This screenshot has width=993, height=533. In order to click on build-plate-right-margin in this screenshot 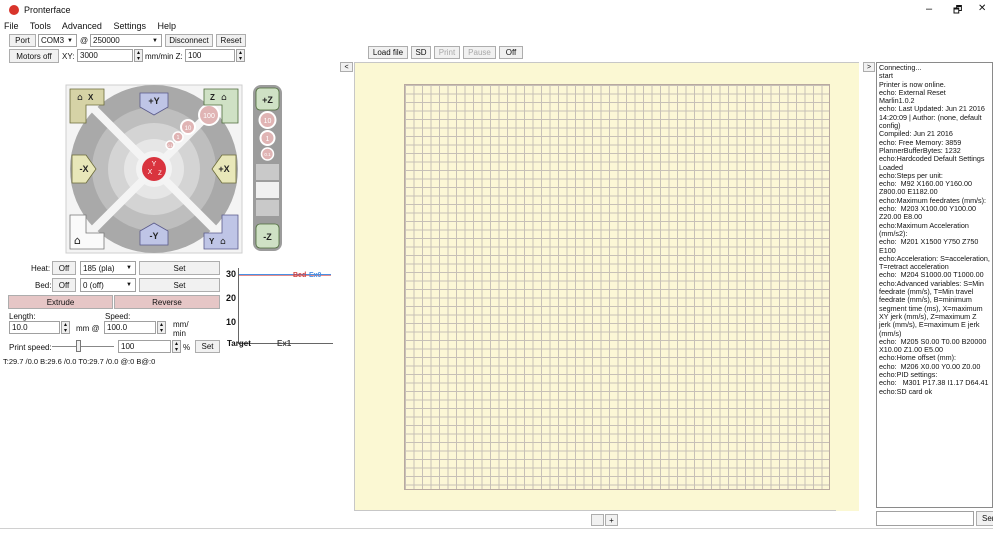, I will do `click(847, 287)`.